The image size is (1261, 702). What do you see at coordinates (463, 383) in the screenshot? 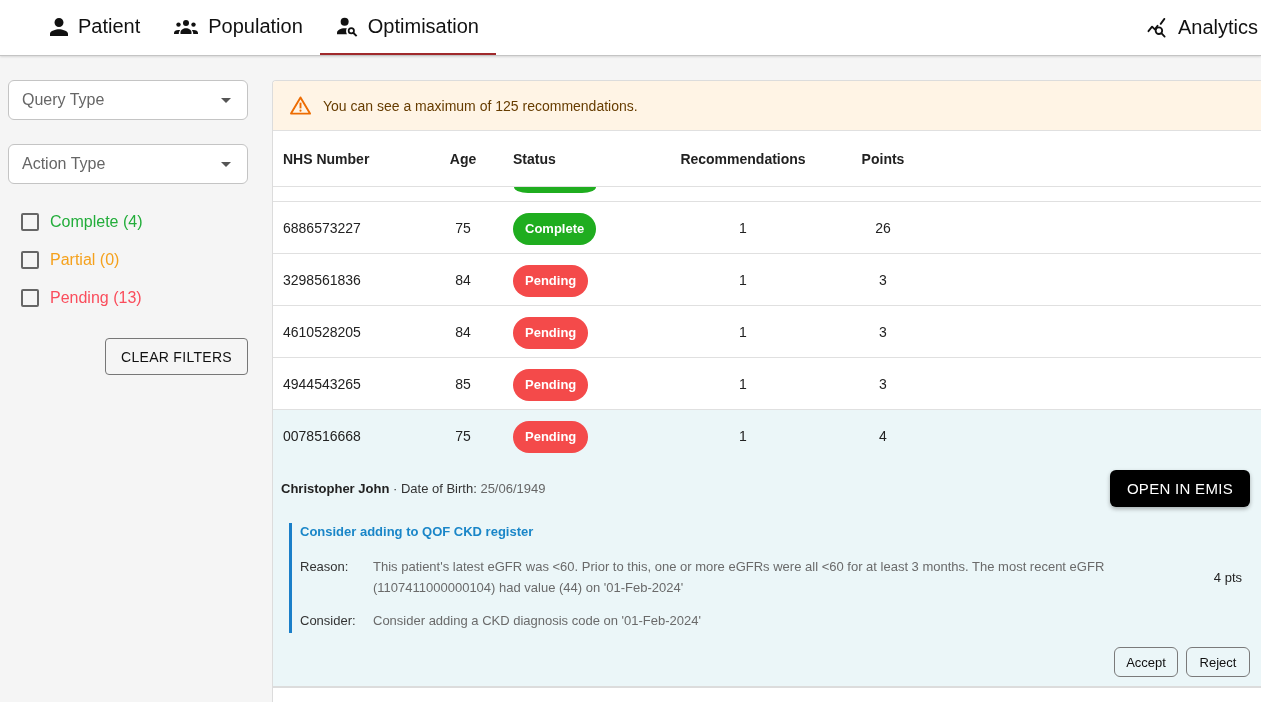
I see `table-cell: 85` at bounding box center [463, 383].